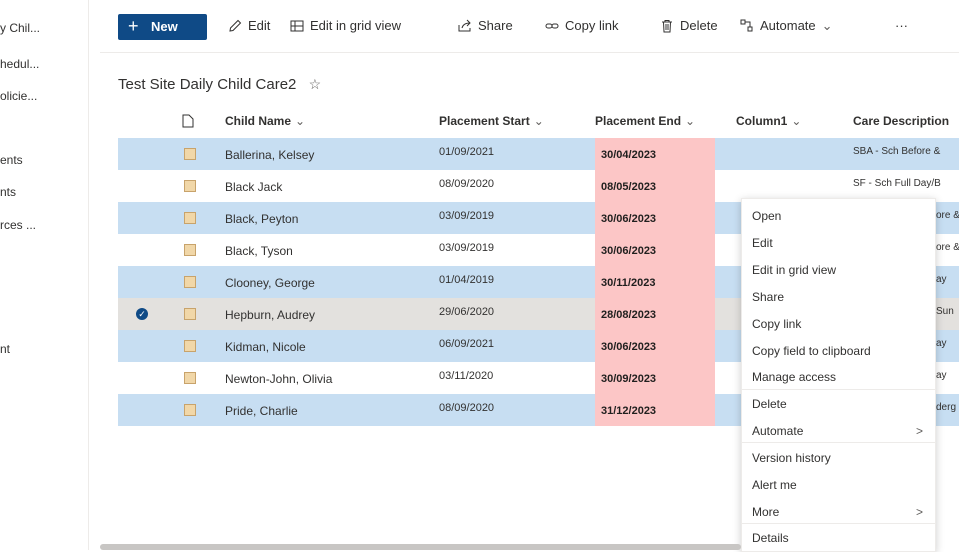 This screenshot has width=959, height=552. I want to click on placement-end-value: 28/08/2023, so click(629, 315).